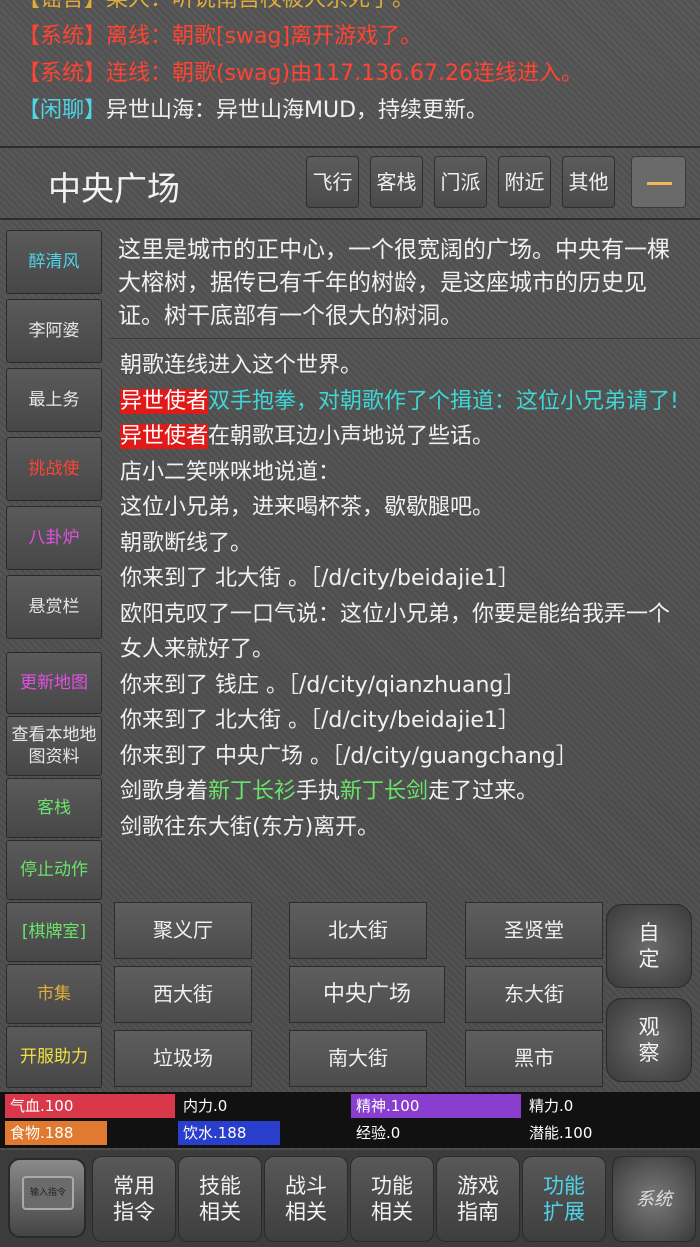 Image resolution: width=700 pixels, height=1247 pixels. I want to click on npc-button: 挑战使, so click(54, 469).